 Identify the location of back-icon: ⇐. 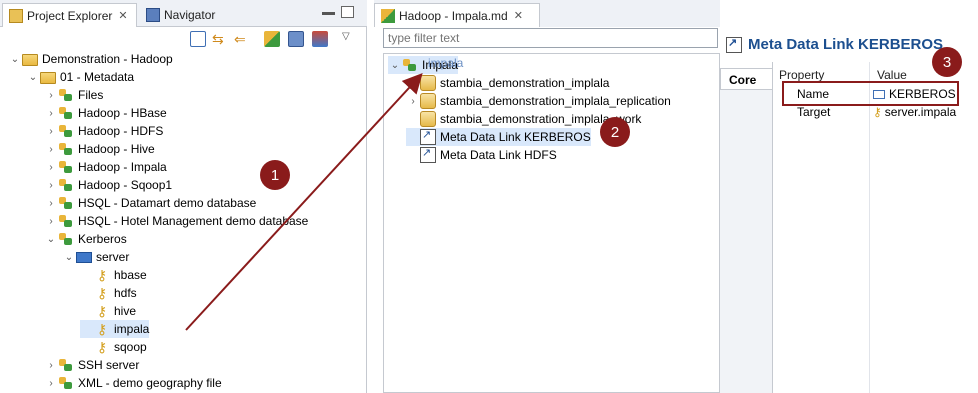
(242, 39).